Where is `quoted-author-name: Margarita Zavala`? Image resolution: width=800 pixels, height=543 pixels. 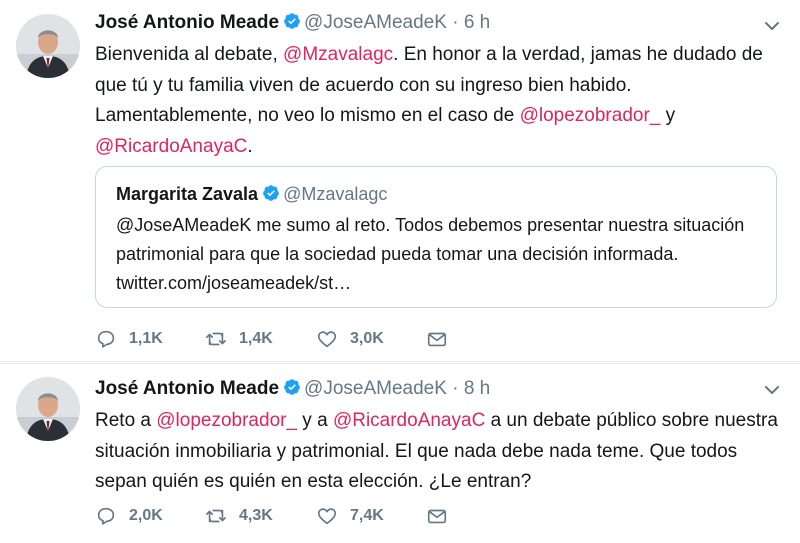 quoted-author-name: Margarita Zavala is located at coordinates (187, 194).